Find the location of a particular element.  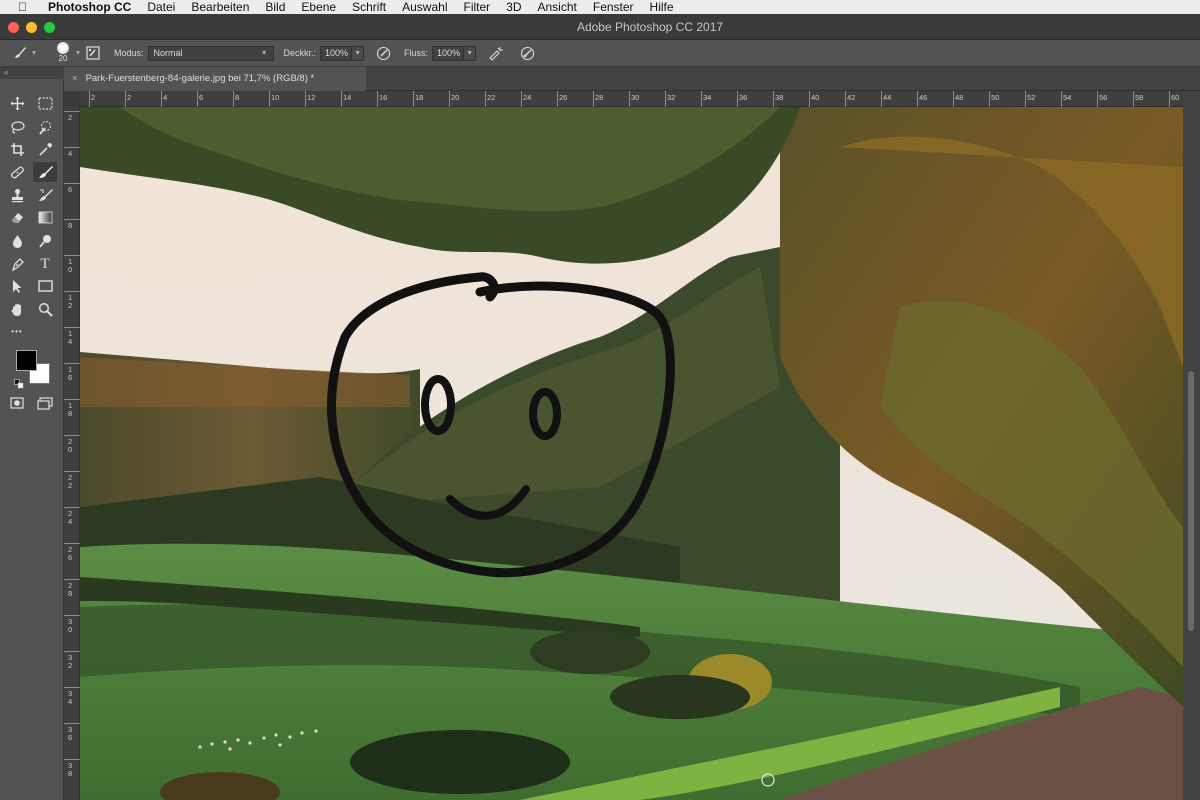

type-tool: T is located at coordinates (45, 264).